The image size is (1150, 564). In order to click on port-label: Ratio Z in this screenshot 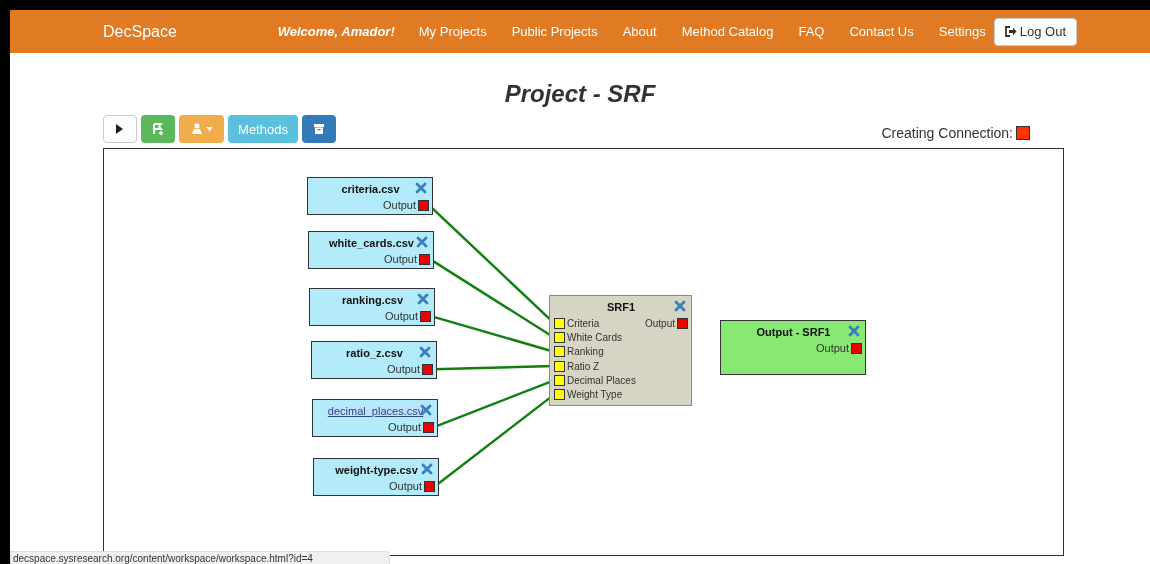, I will do `click(583, 366)`.